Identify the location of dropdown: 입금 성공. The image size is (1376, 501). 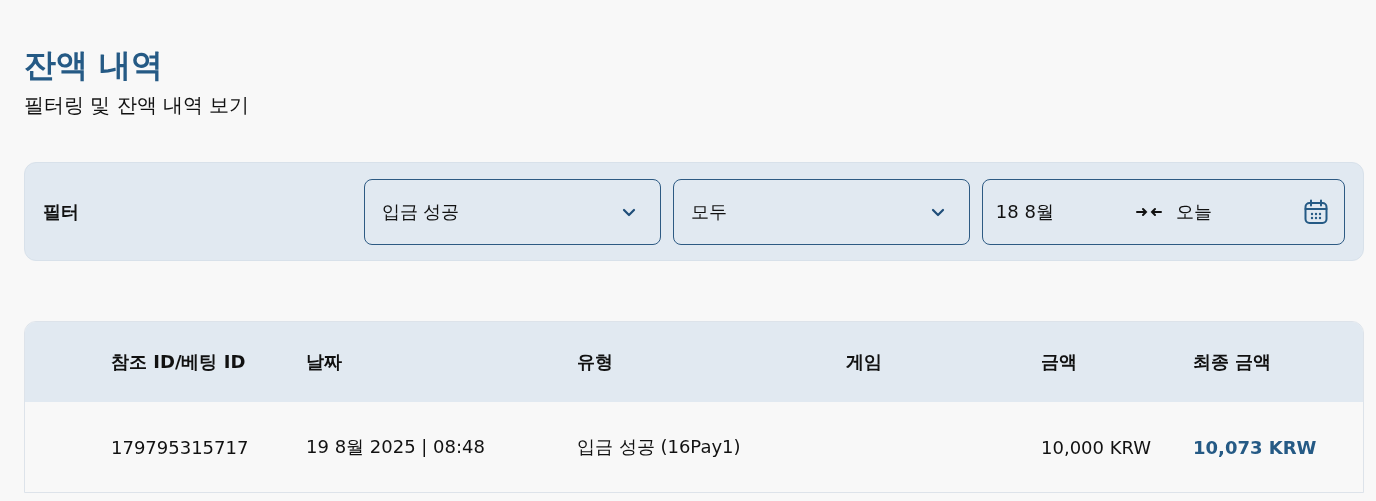
(512, 212).